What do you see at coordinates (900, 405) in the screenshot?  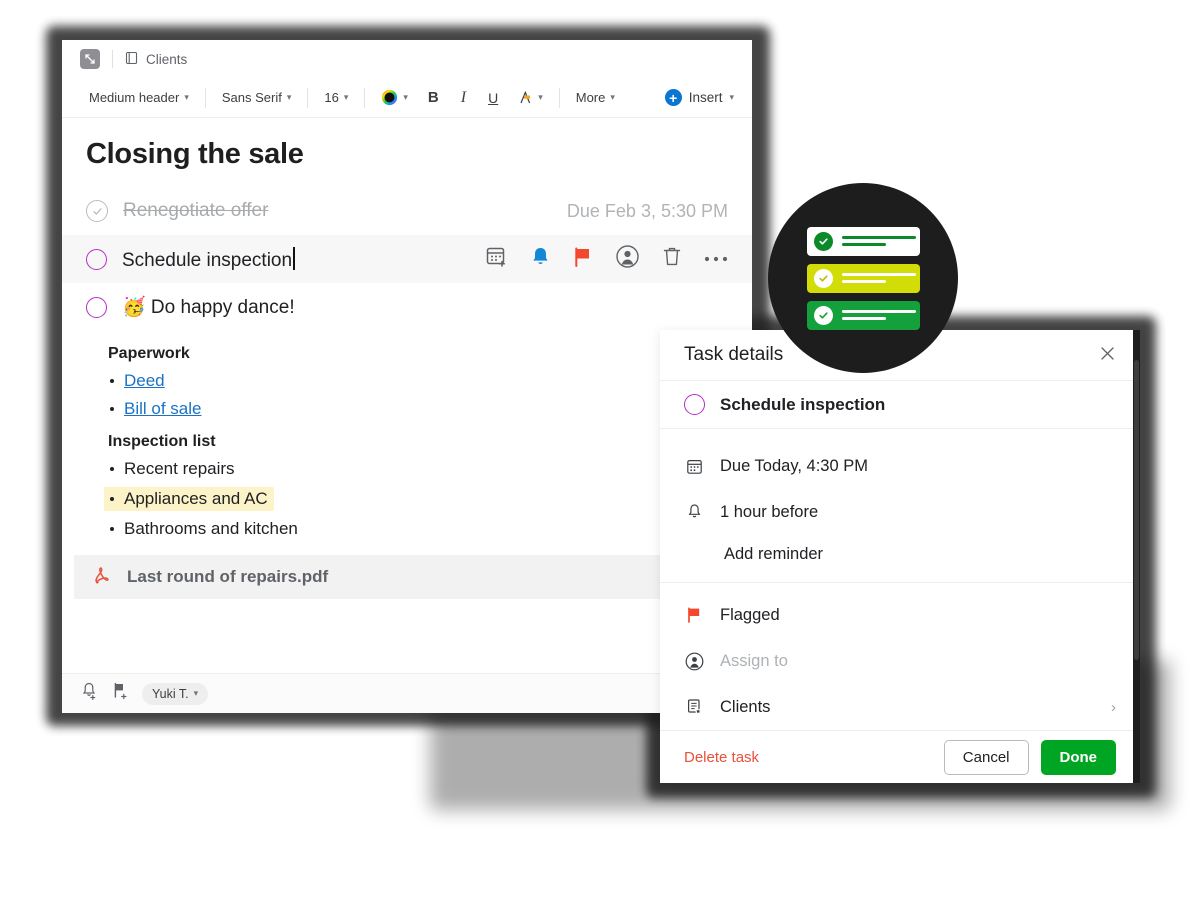 I see `panel-task-row: Schedule inspection` at bounding box center [900, 405].